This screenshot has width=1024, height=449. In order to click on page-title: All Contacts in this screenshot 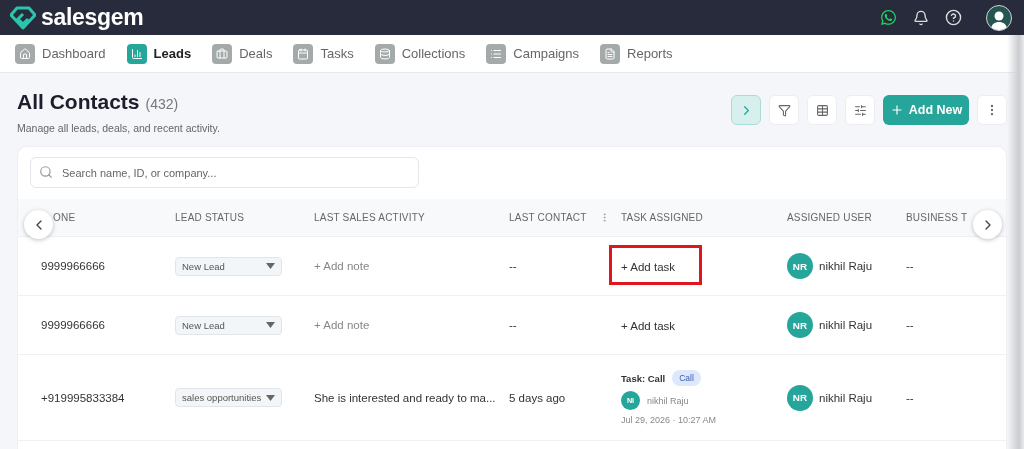, I will do `click(78, 102)`.